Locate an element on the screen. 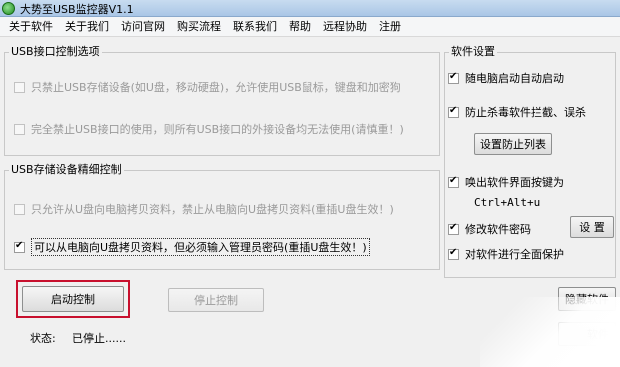  full-protect-checkbox is located at coordinates (453, 253).